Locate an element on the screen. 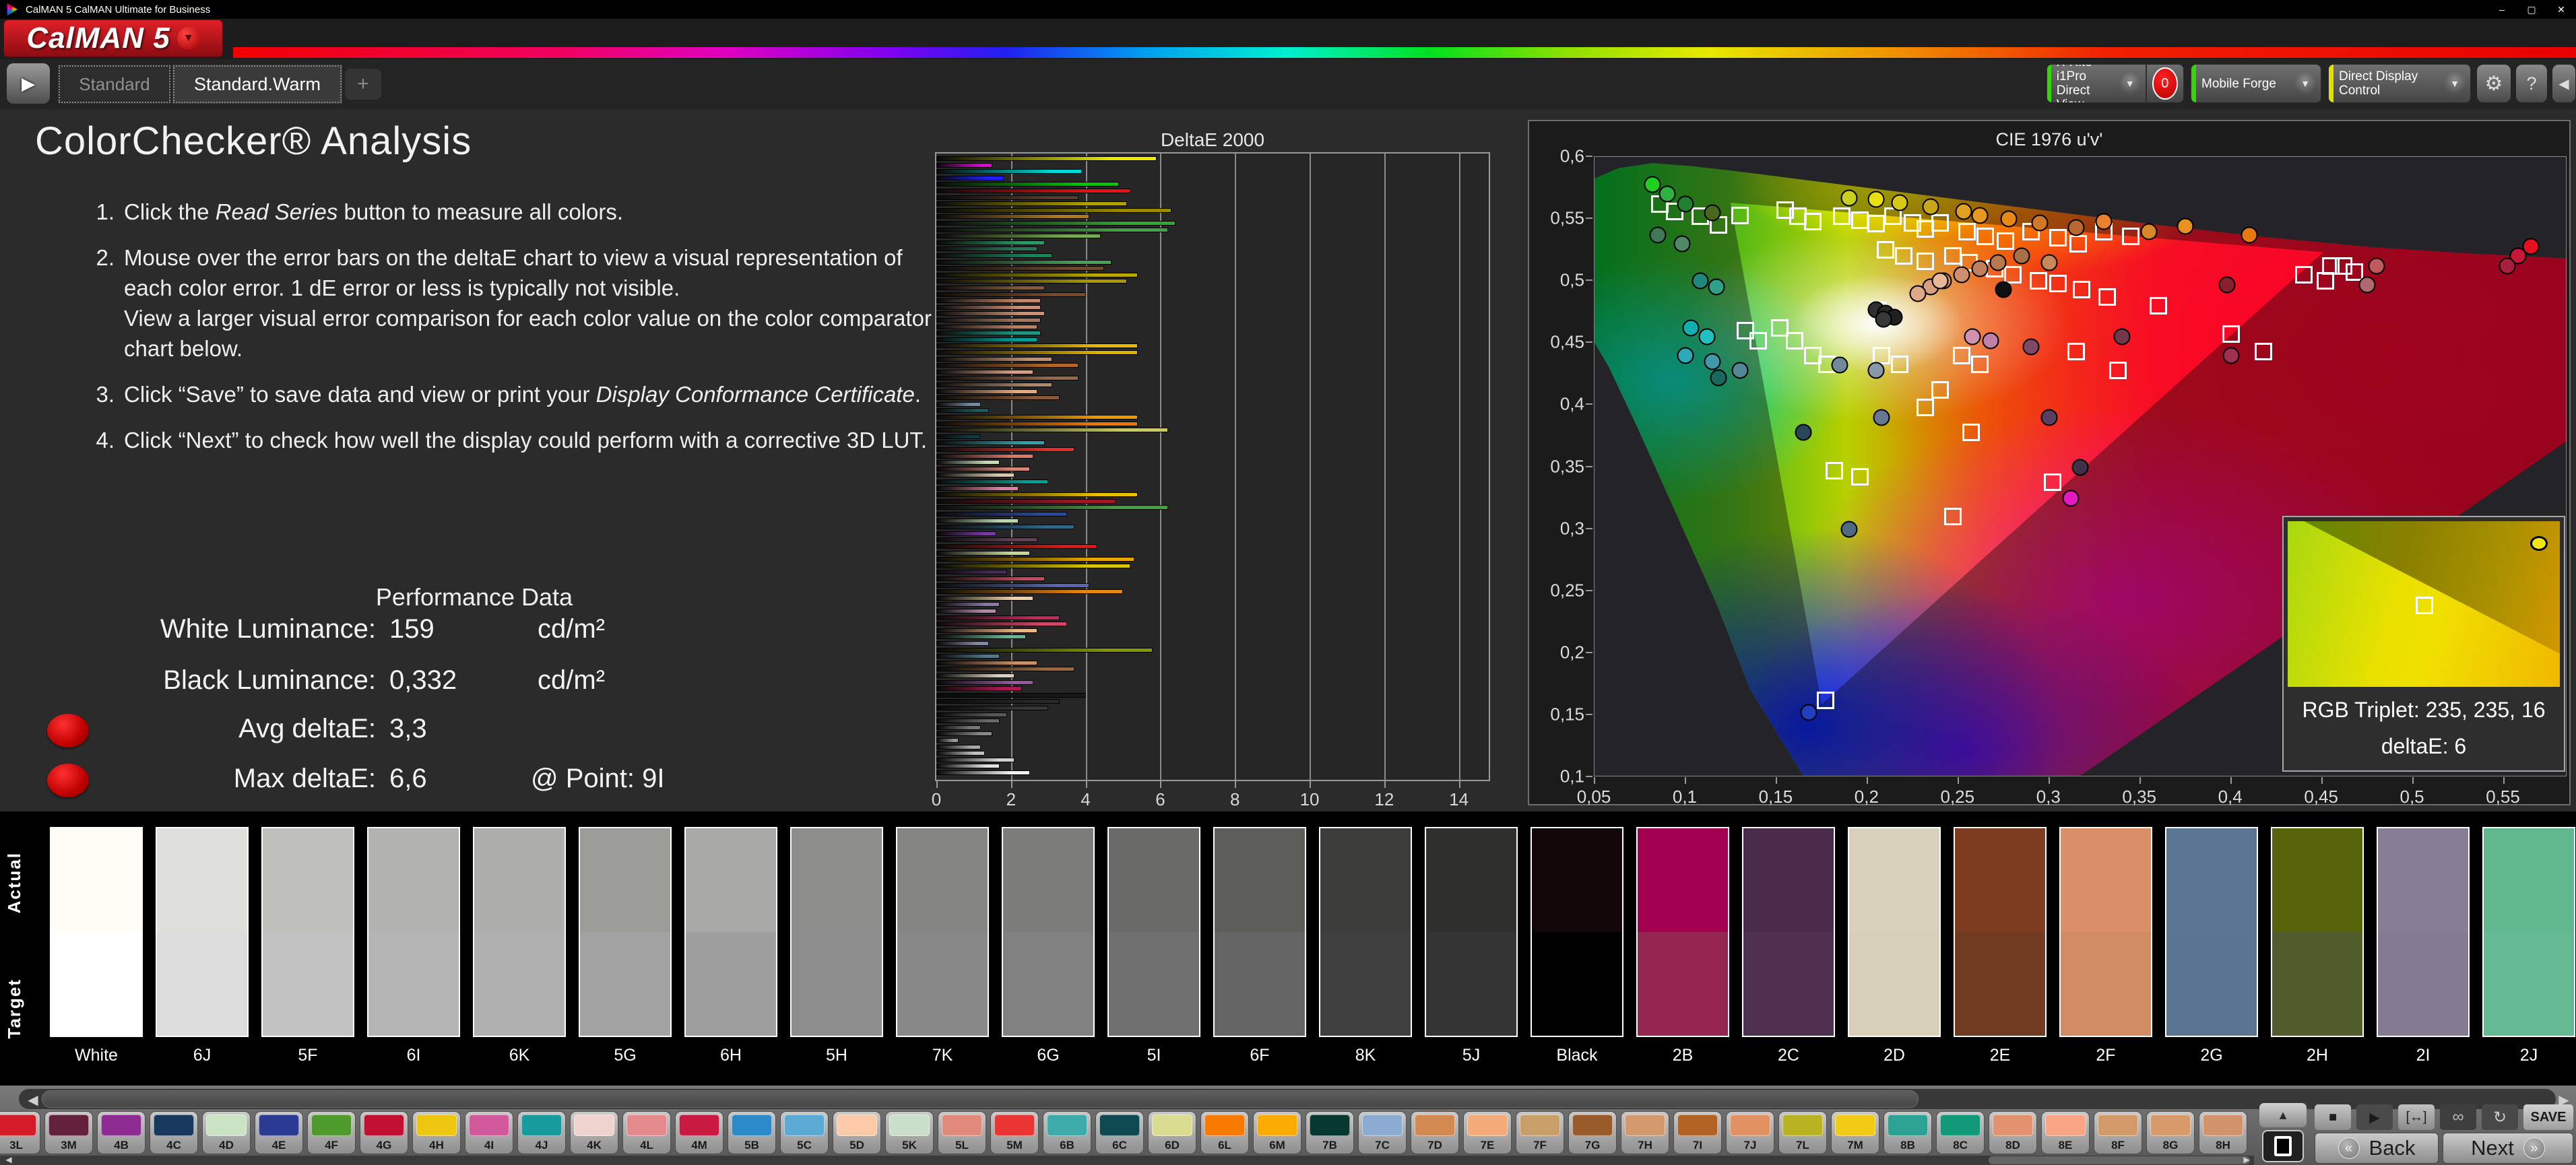  patch-button-7G: 7G is located at coordinates (1593, 1132).